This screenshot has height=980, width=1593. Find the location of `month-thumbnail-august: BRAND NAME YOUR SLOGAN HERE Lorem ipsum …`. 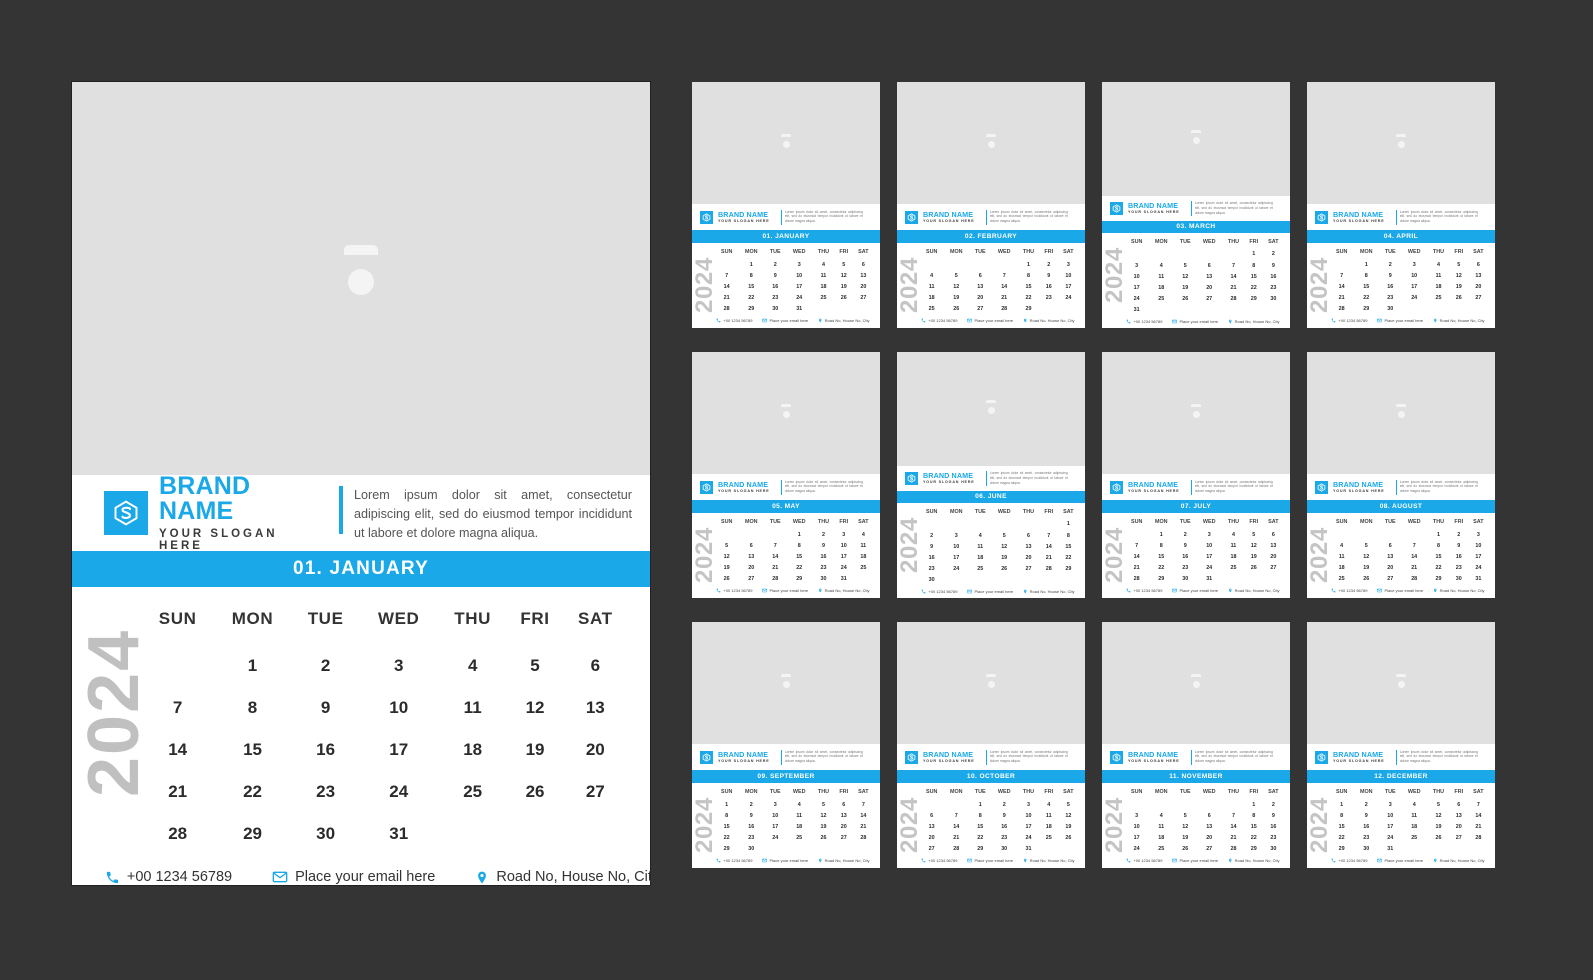

month-thumbnail-august: BRAND NAME YOUR SLOGAN HERE Lorem ipsum … is located at coordinates (1401, 475).